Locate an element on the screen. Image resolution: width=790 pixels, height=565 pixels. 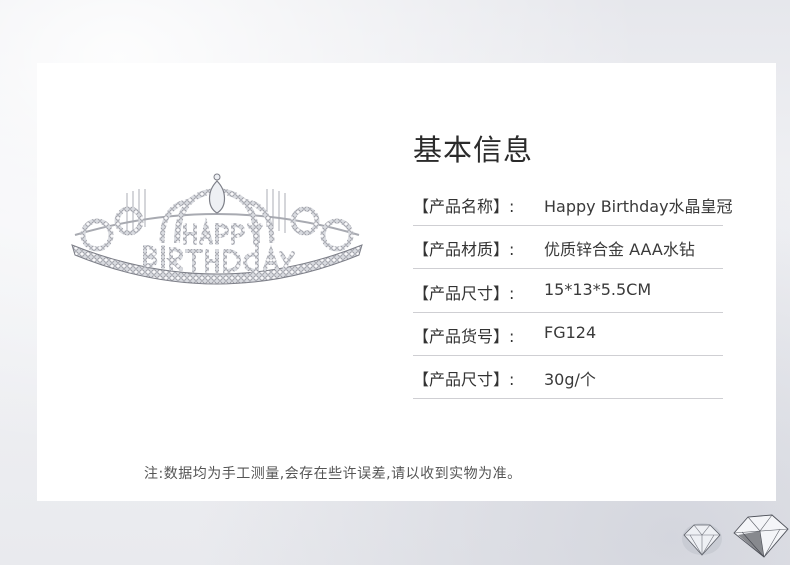
measurement-note: 注:数据均为手工测量,会存在些许误差,请以收到实物为准。 is located at coordinates (333, 474).